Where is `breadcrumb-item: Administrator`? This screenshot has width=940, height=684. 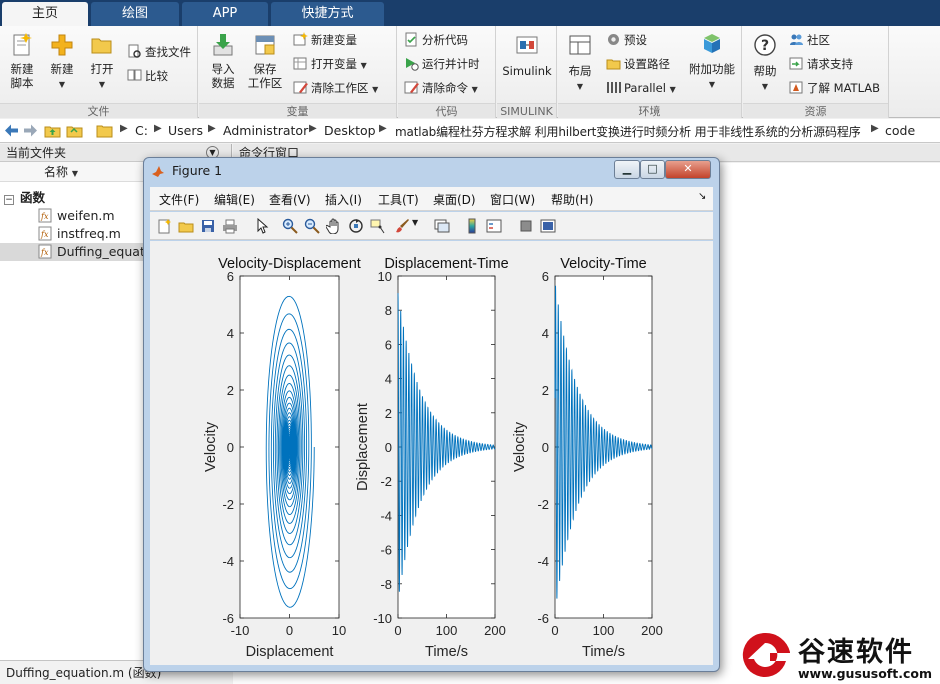 breadcrumb-item: Administrator is located at coordinates (265, 130).